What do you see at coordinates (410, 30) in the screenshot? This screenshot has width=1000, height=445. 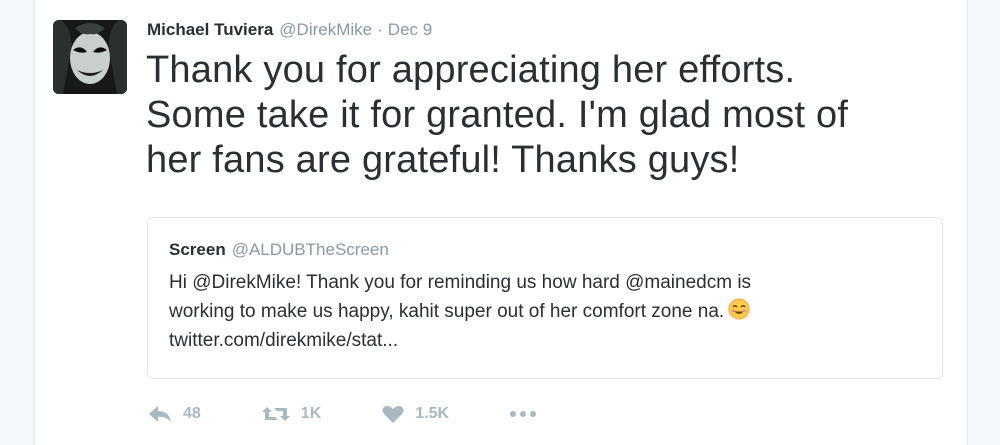 I see `tweet-date: Dec 9` at bounding box center [410, 30].